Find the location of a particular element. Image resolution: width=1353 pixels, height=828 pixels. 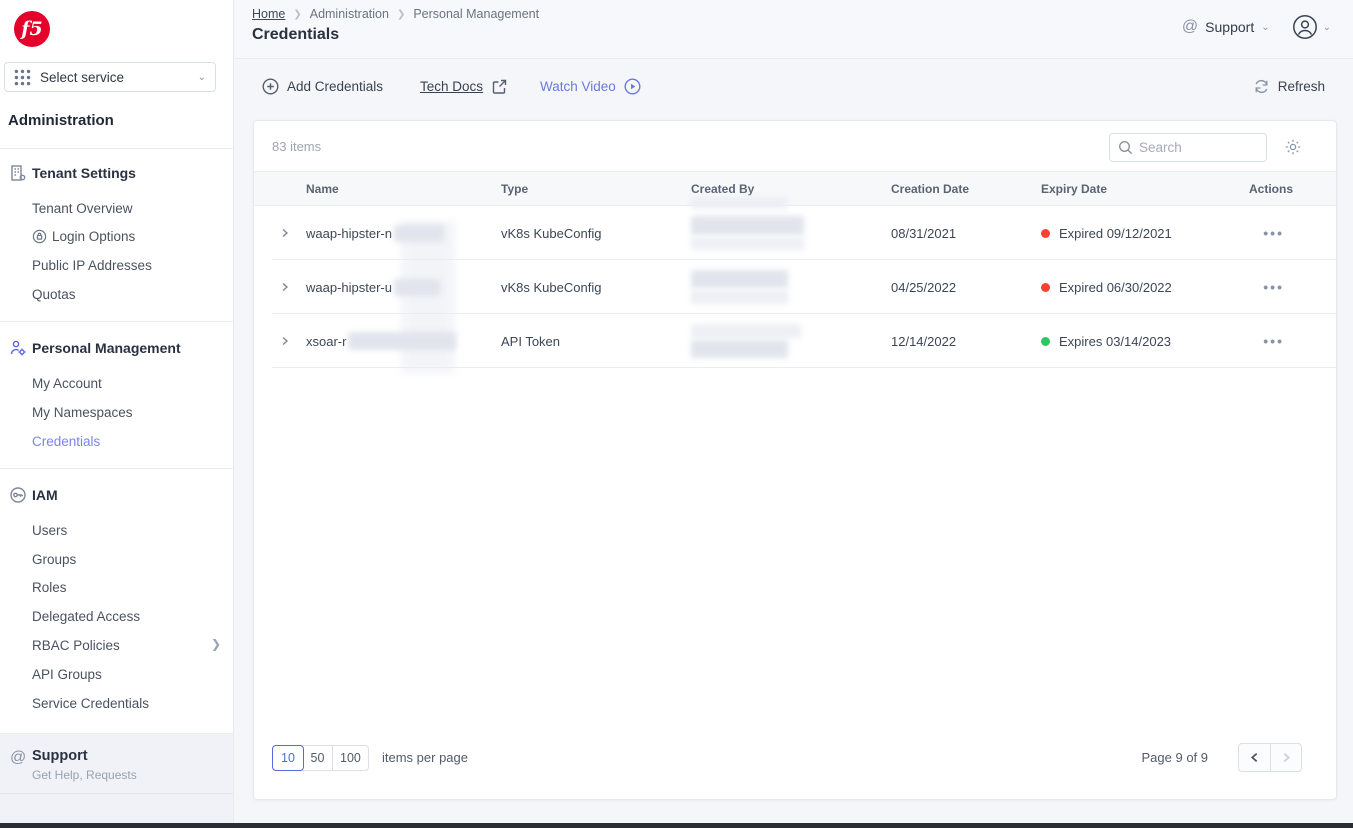

user-menu-button: ⌄ is located at coordinates (1311, 27).